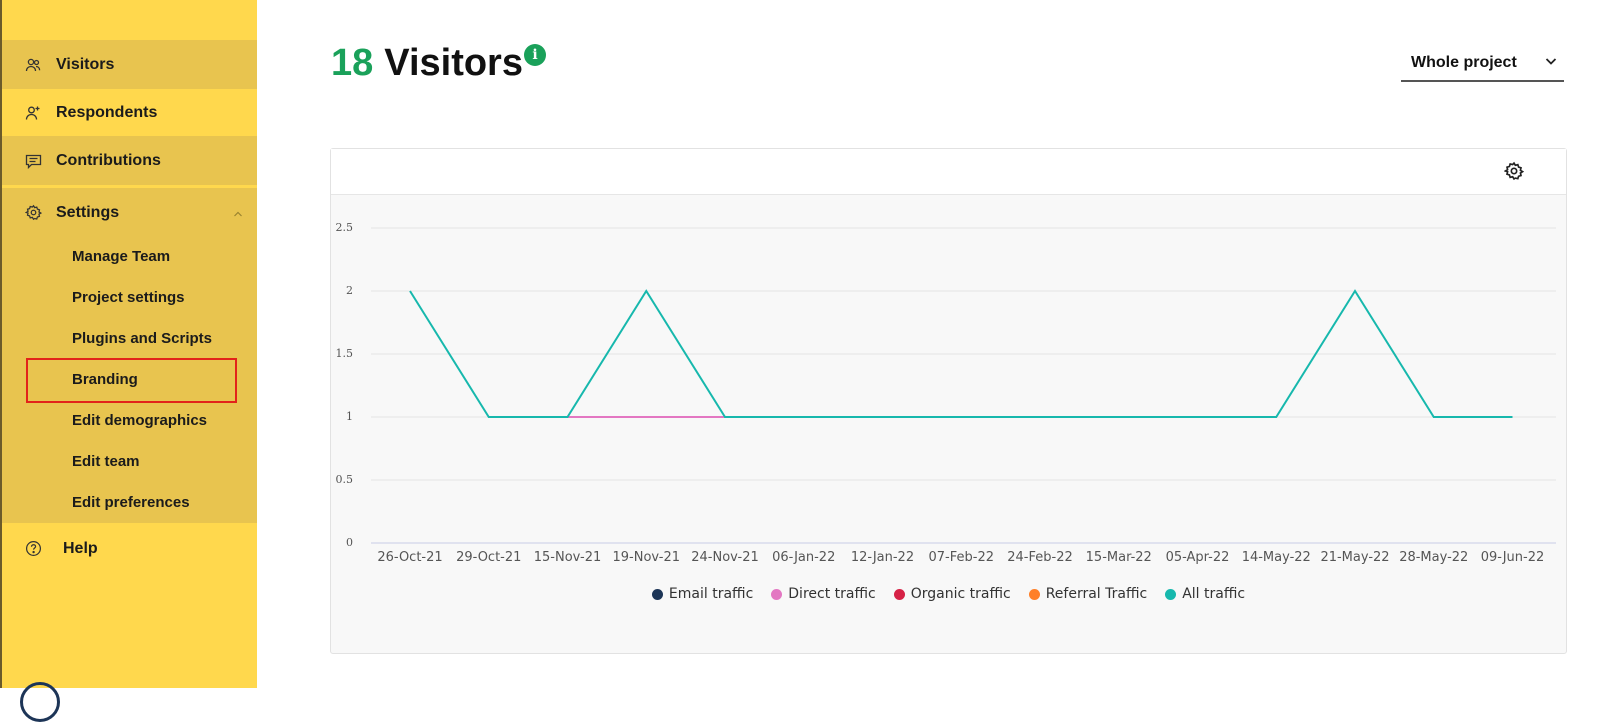 This screenshot has width=1600, height=722. Describe the element at coordinates (1551, 63) in the screenshot. I see `chevron-down-icon` at that location.